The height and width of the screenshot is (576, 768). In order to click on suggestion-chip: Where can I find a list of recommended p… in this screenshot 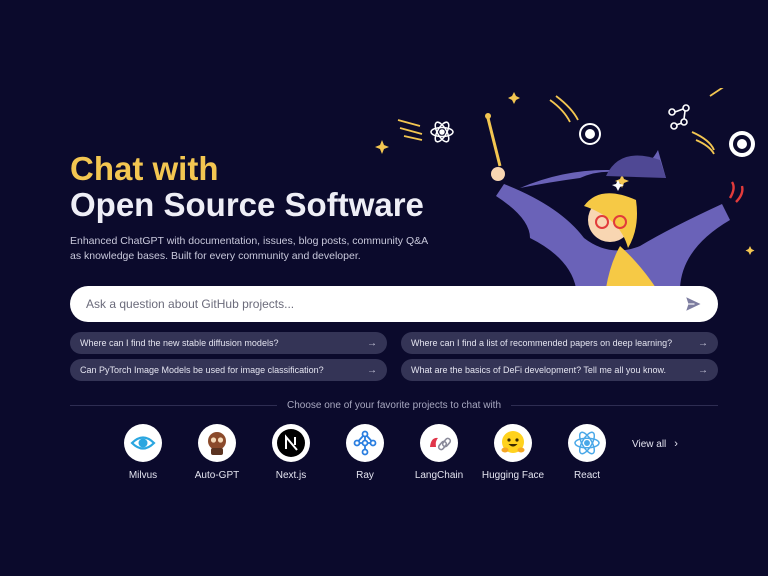, I will do `click(559, 343)`.